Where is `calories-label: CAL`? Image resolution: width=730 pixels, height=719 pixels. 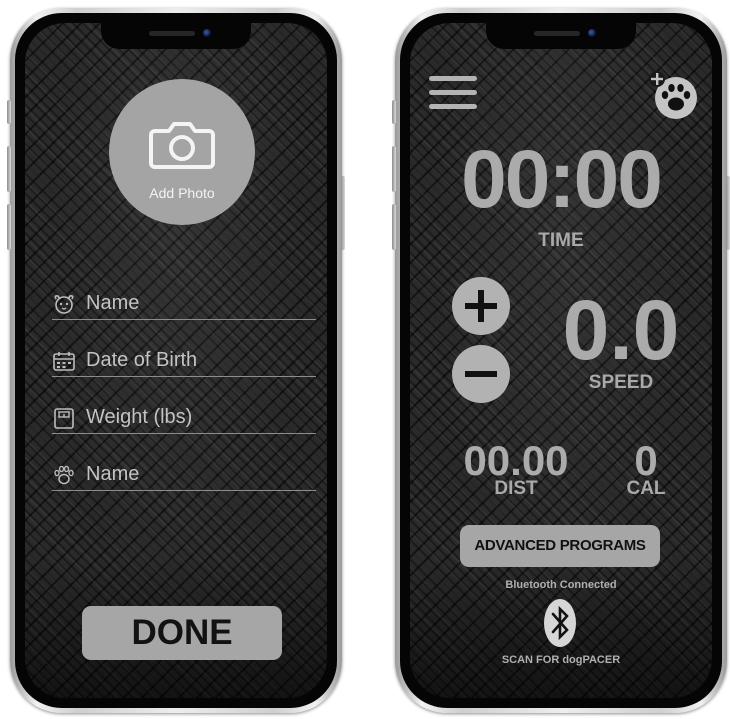
calories-label: CAL is located at coordinates (646, 488).